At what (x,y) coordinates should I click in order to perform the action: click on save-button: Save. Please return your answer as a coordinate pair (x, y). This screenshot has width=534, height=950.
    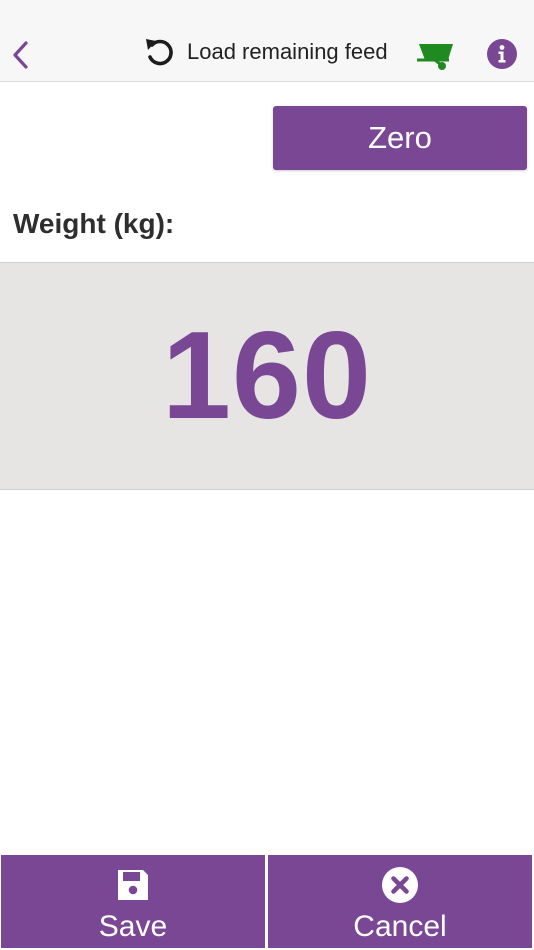
    Looking at the image, I should click on (133, 901).